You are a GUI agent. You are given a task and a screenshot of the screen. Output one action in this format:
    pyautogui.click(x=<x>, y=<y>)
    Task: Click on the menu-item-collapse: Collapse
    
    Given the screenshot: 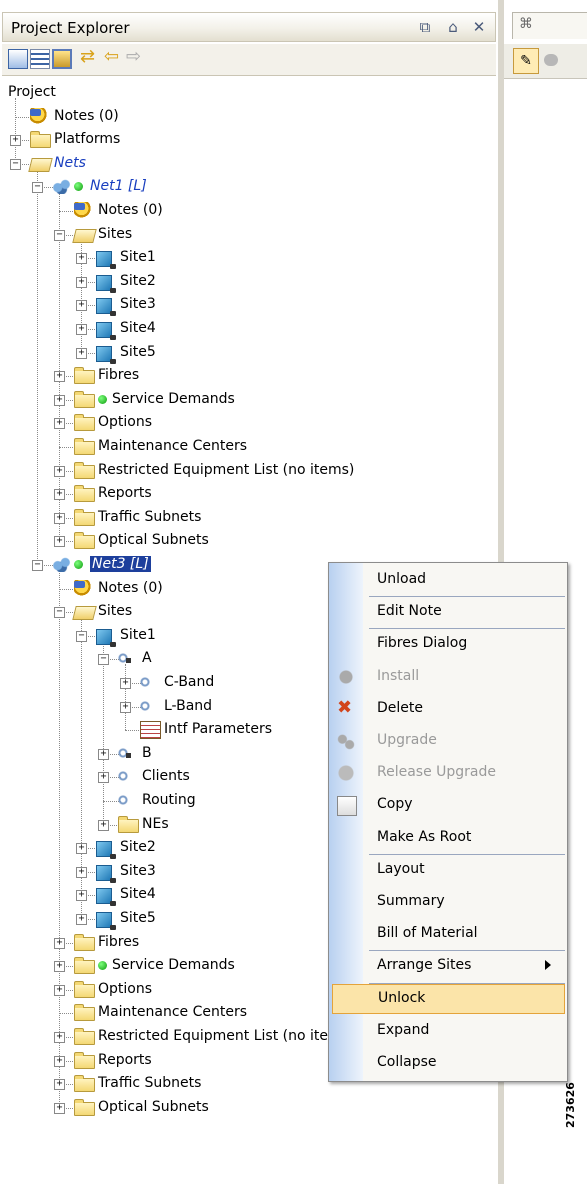 What is the action you would take?
    pyautogui.click(x=465, y=1063)
    